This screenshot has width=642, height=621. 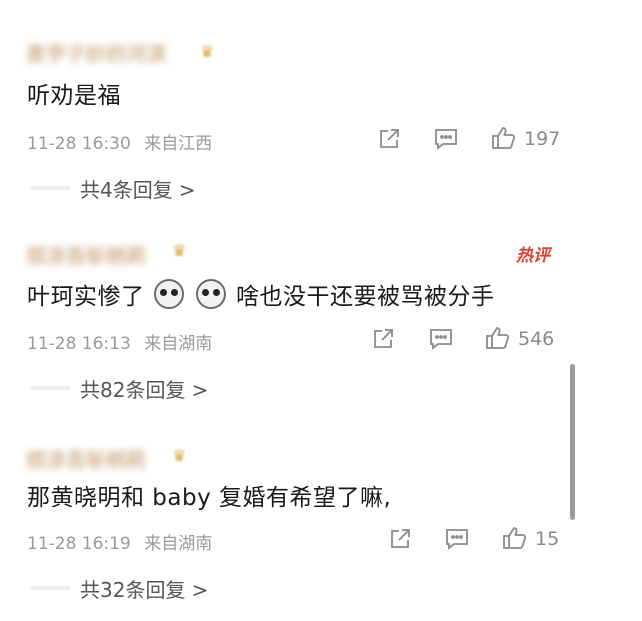 What do you see at coordinates (178, 144) in the screenshot?
I see `comment-location: 来自江西` at bounding box center [178, 144].